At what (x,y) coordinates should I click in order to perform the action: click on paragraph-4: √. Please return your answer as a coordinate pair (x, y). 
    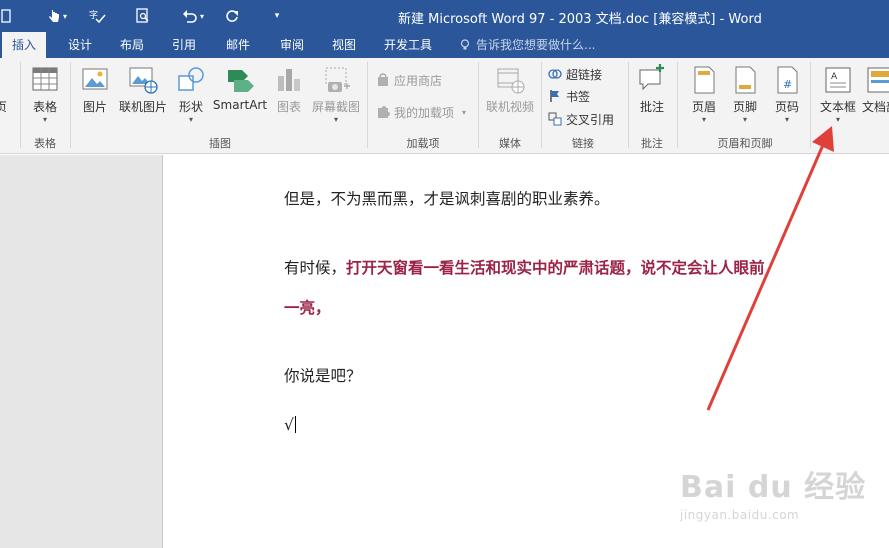
    Looking at the image, I should click on (290, 425).